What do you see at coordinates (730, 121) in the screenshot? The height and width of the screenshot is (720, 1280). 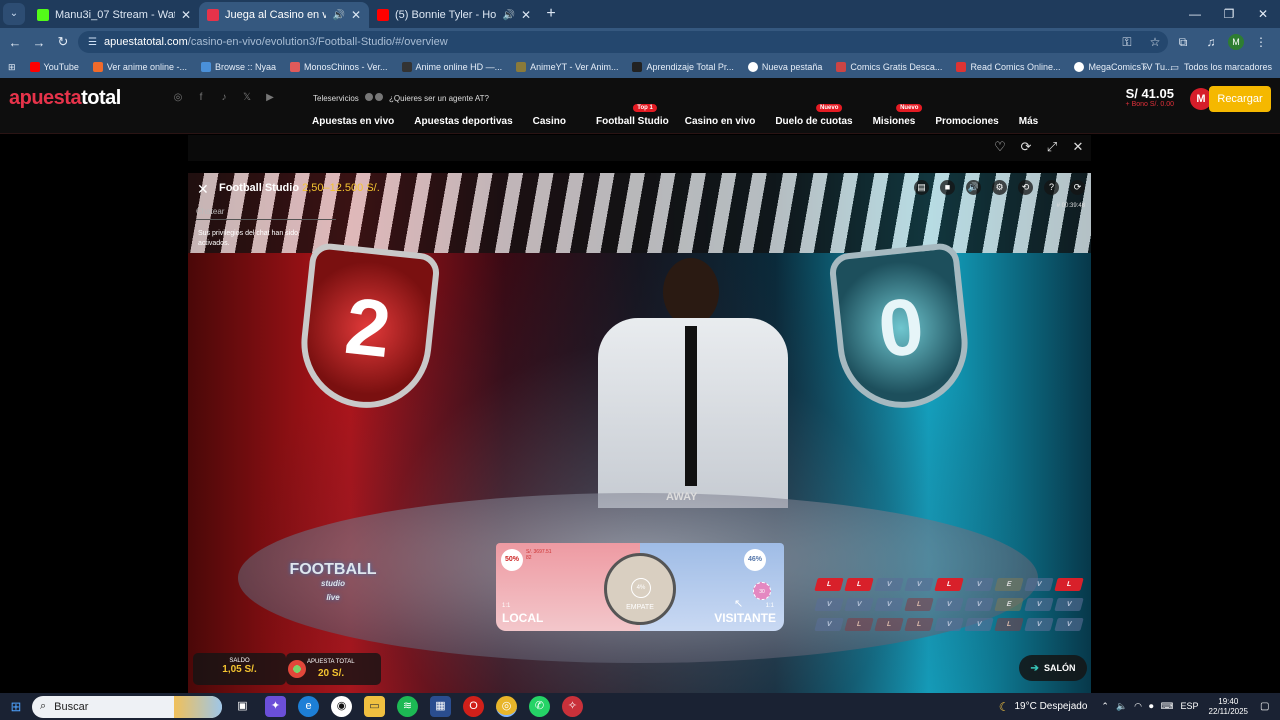 I see `nav-casino-en-vivo: Casino en vivo` at bounding box center [730, 121].